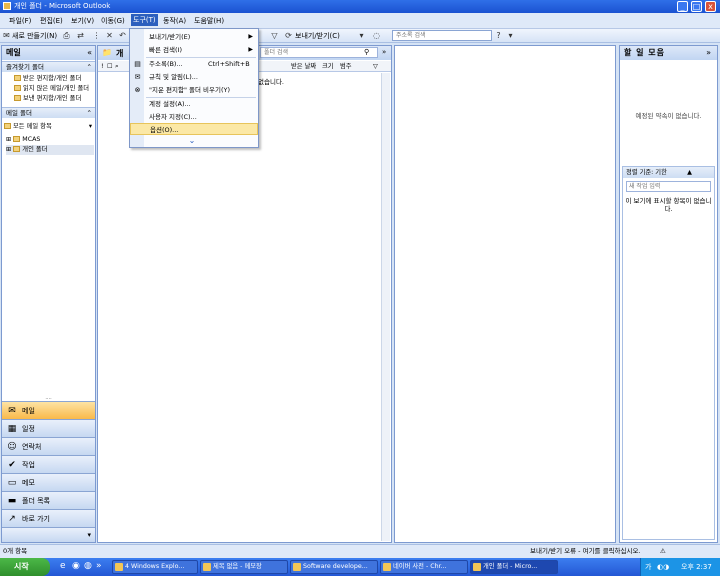 This screenshot has height=576, width=720. Describe the element at coordinates (48, 410) in the screenshot. I see `nav-button-mail: ✉ 메일` at that location.